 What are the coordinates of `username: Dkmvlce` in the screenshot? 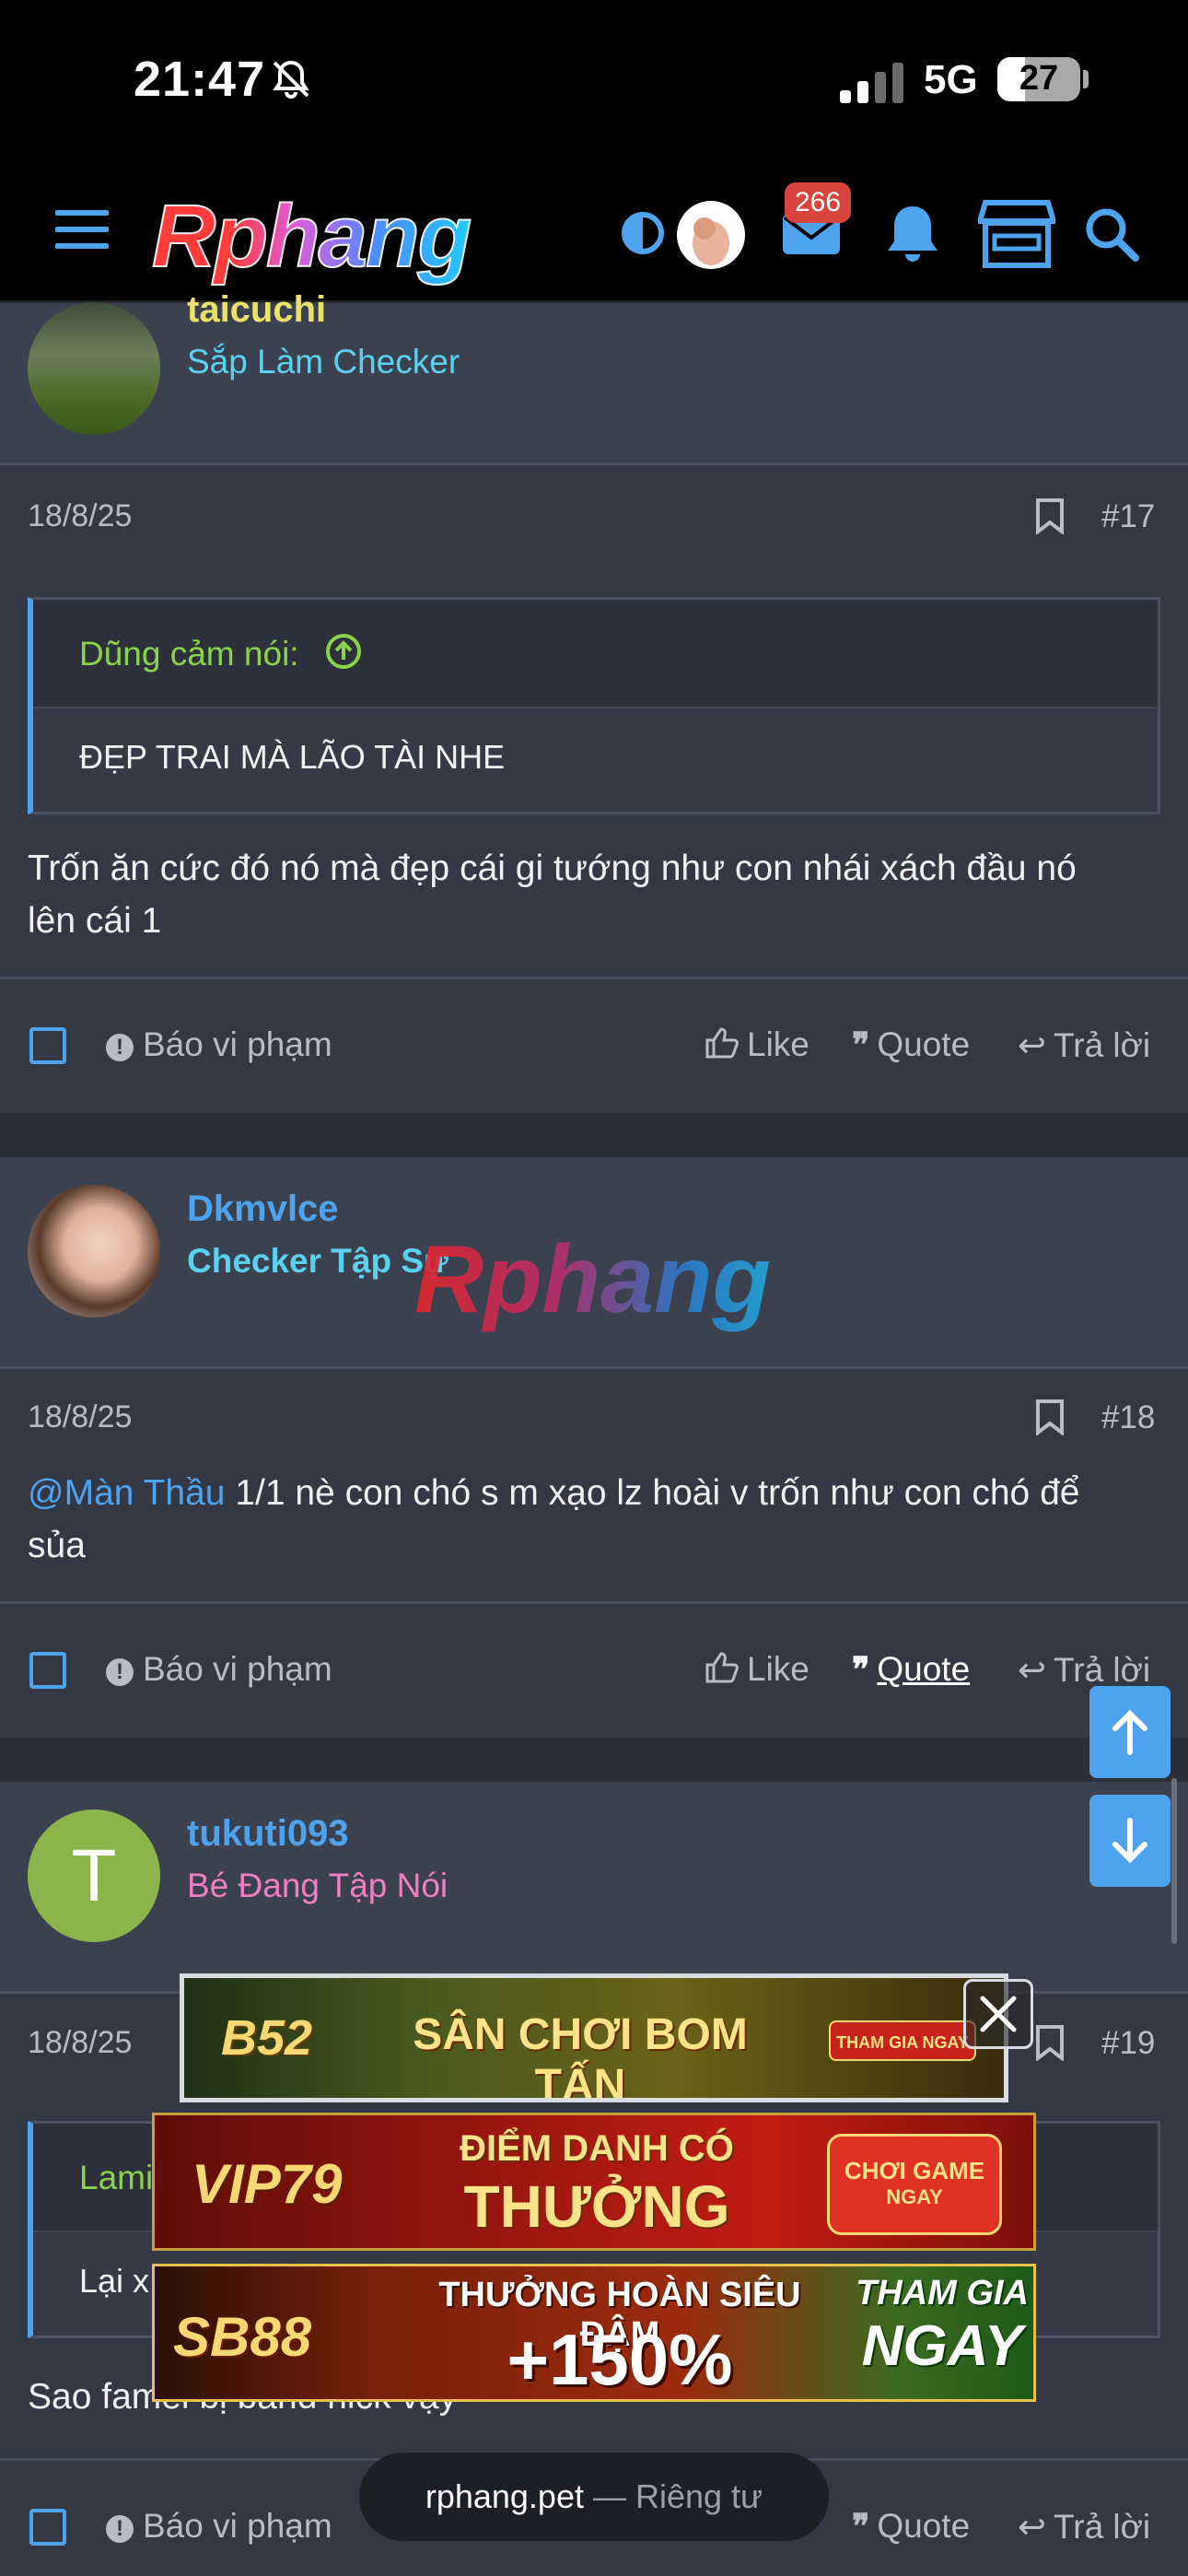 It's located at (263, 1209).